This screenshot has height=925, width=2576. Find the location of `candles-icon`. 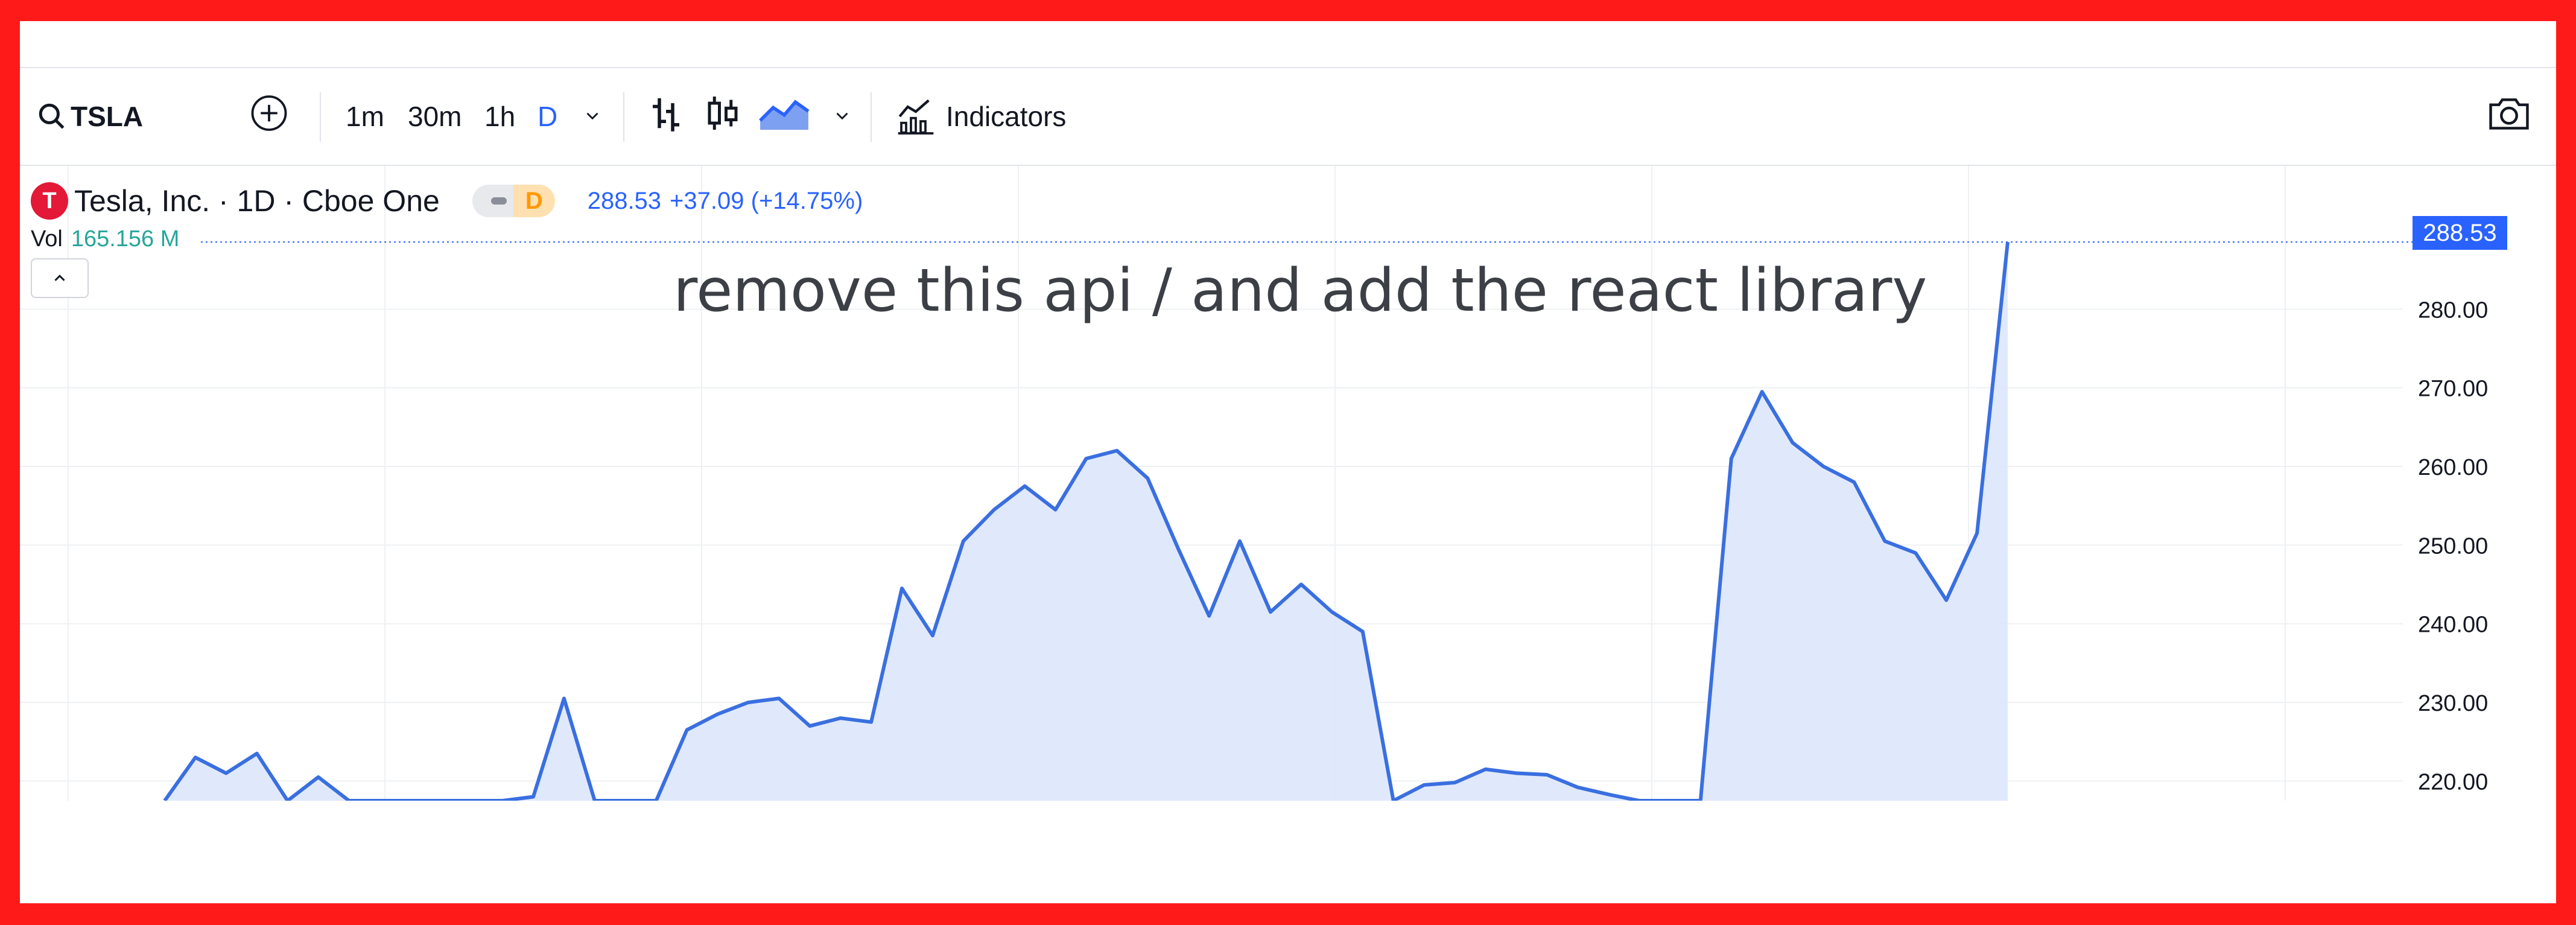

candles-icon is located at coordinates (723, 113).